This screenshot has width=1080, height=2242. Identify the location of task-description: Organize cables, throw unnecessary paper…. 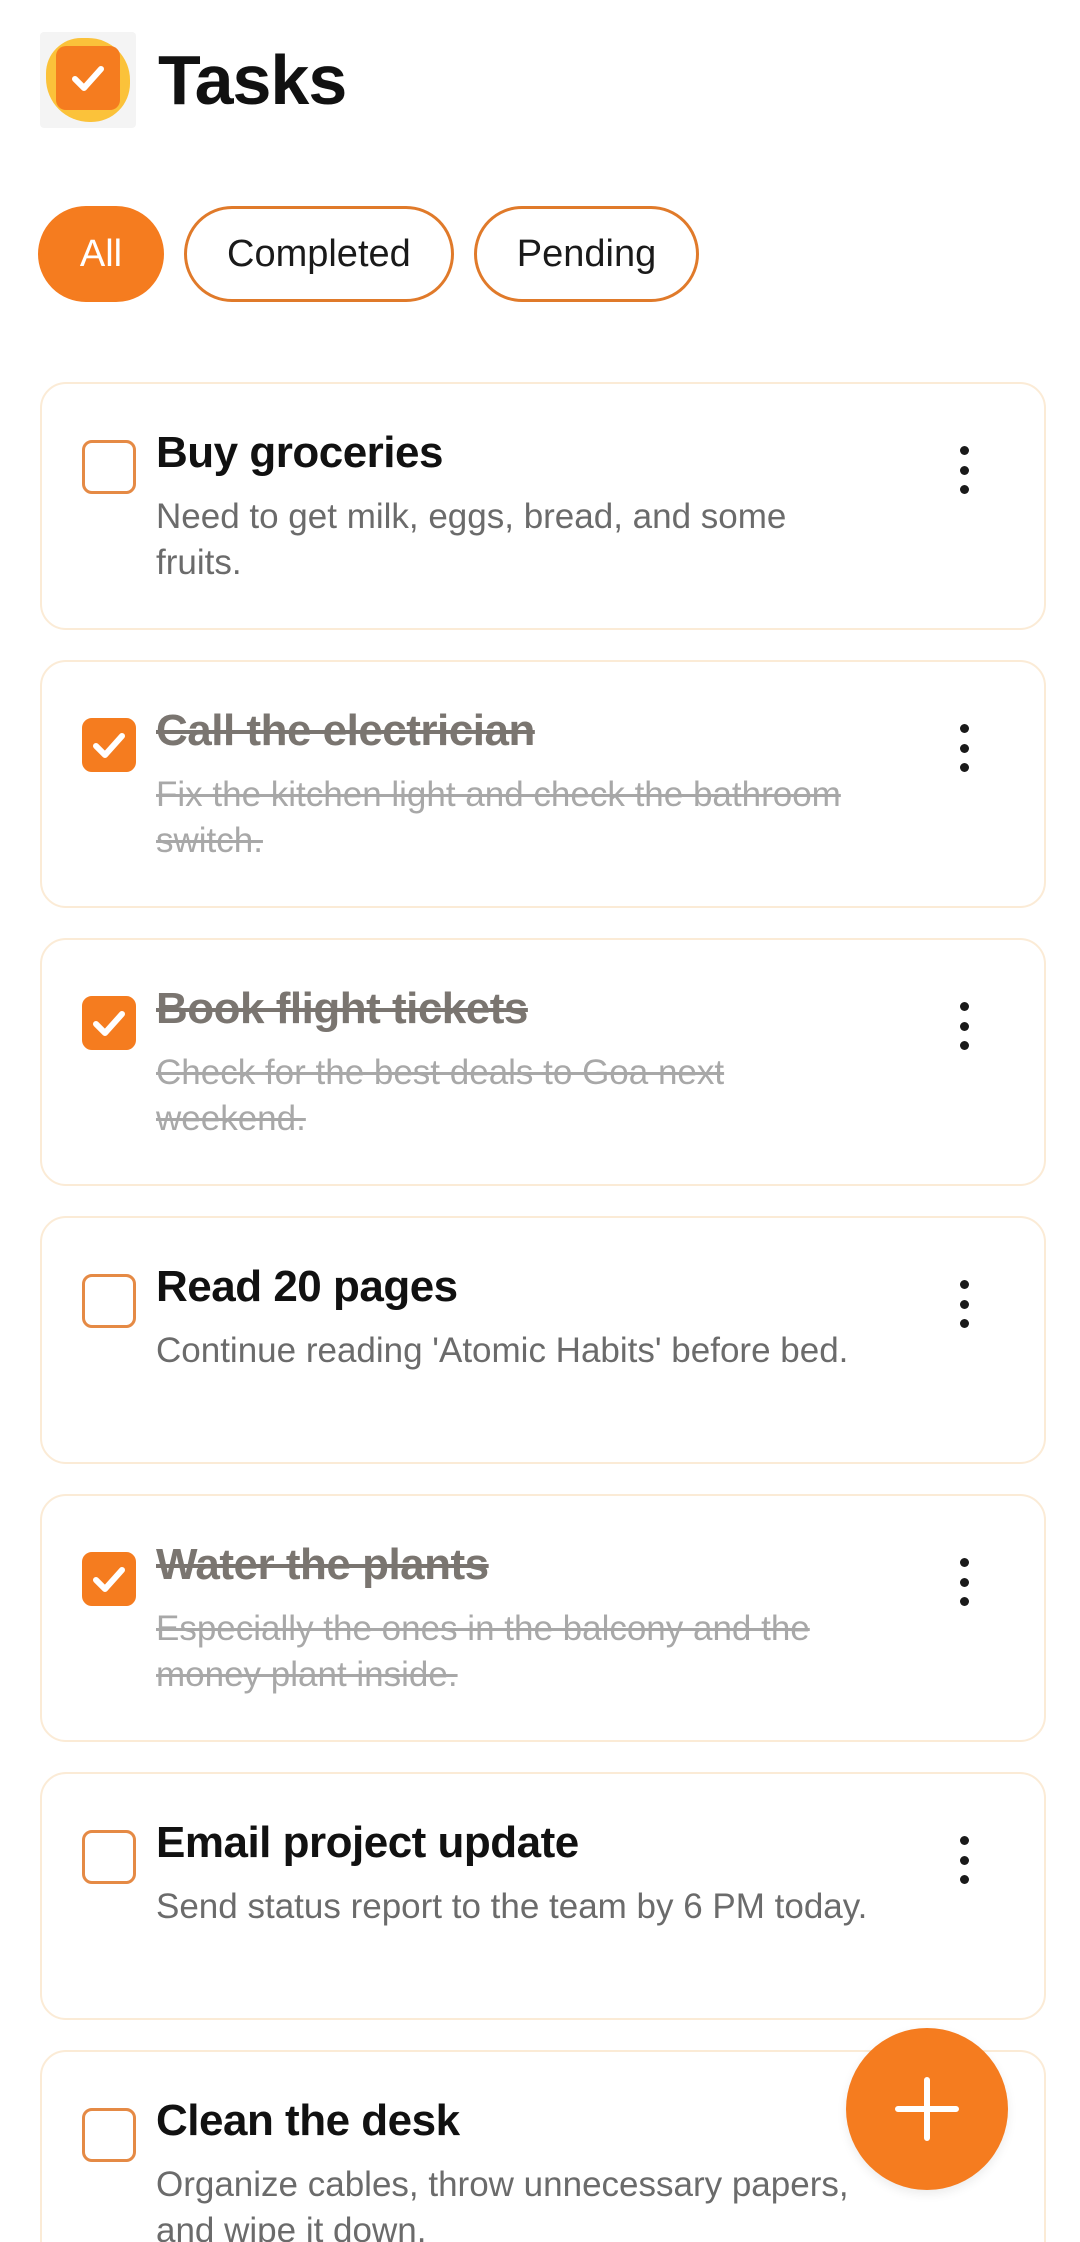
(502, 2203).